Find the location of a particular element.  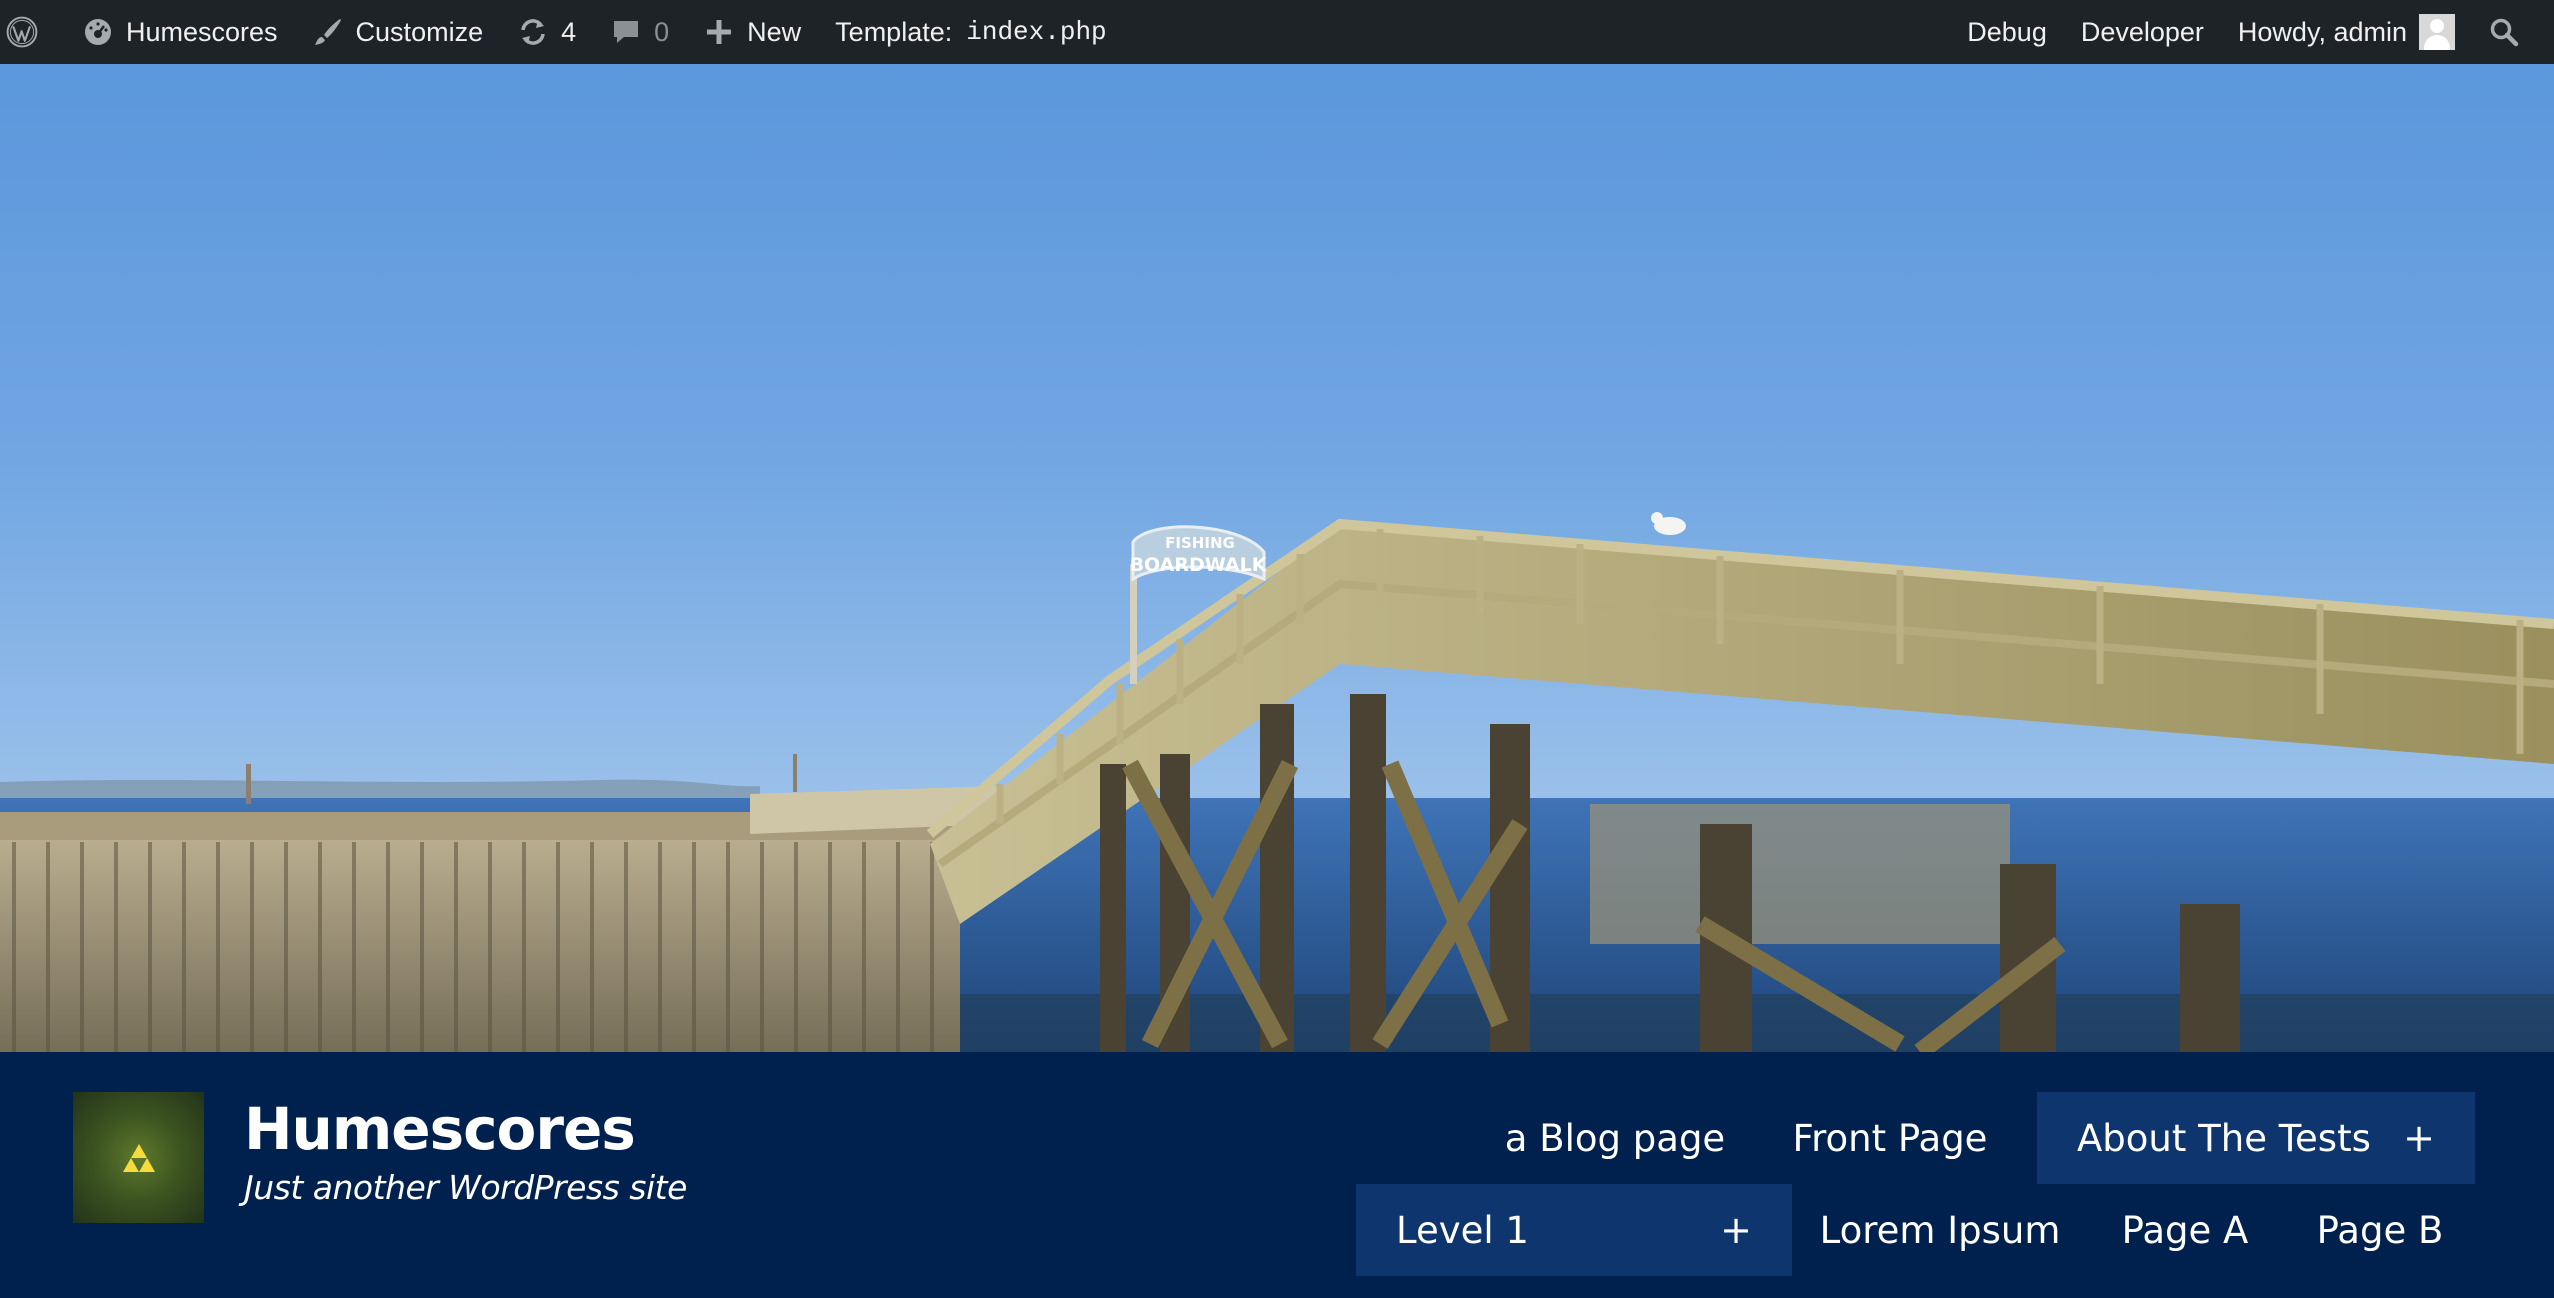

updates-link: 4 is located at coordinates (546, 32).